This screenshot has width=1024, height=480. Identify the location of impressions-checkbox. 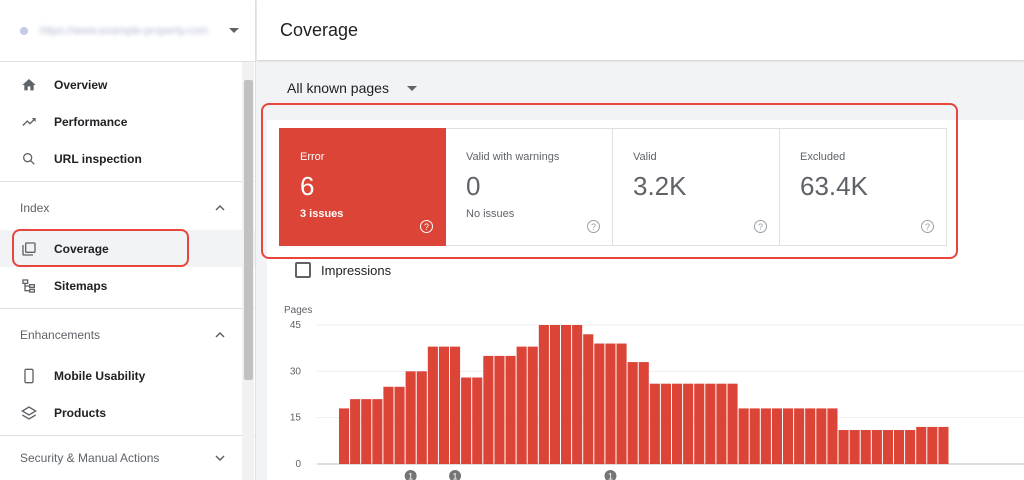
(303, 270).